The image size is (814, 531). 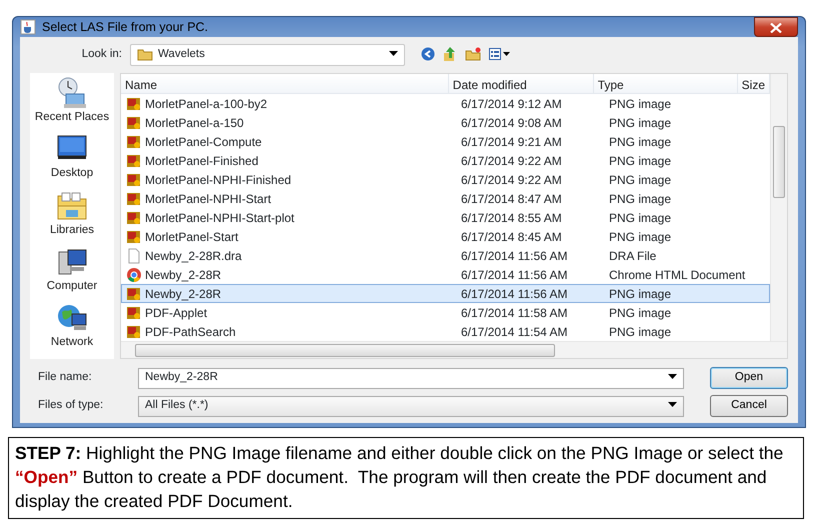 I want to click on file-row: Newby_2-28R 6/17/2014 11:56 AM PNG image, so click(x=445, y=293).